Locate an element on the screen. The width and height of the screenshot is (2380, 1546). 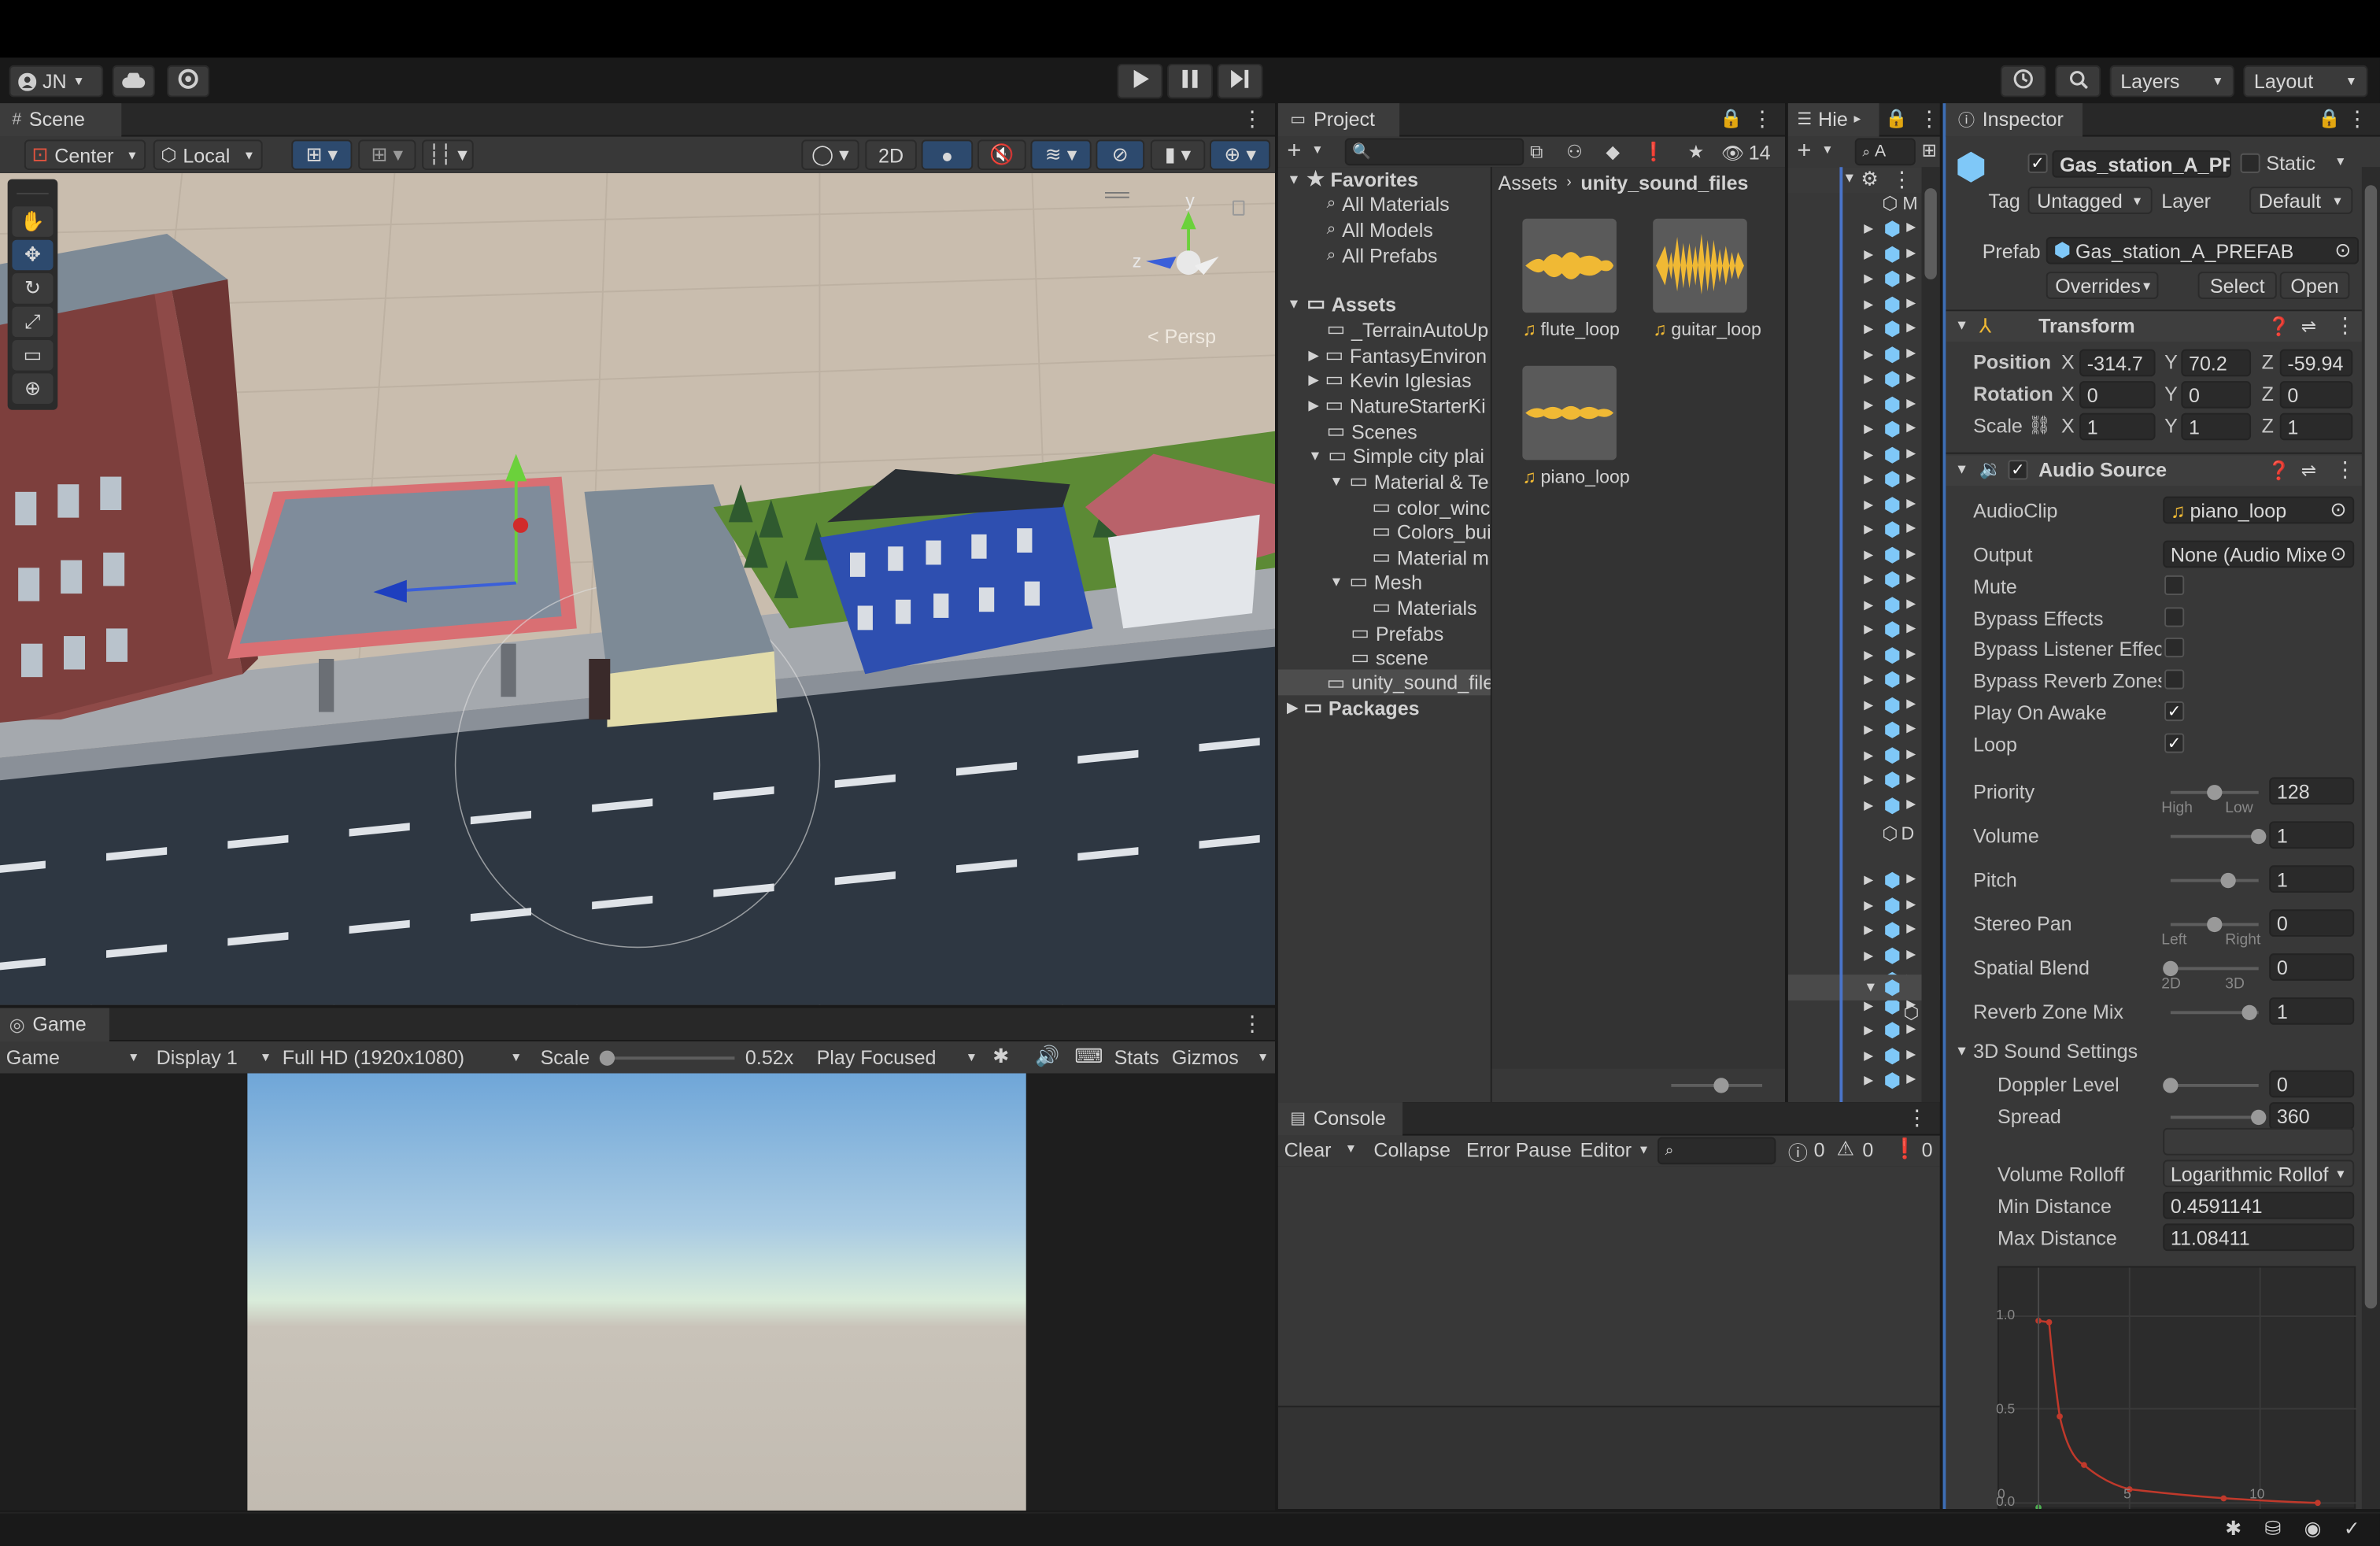
info-icon: ⓘ is located at coordinates (1798, 1151).